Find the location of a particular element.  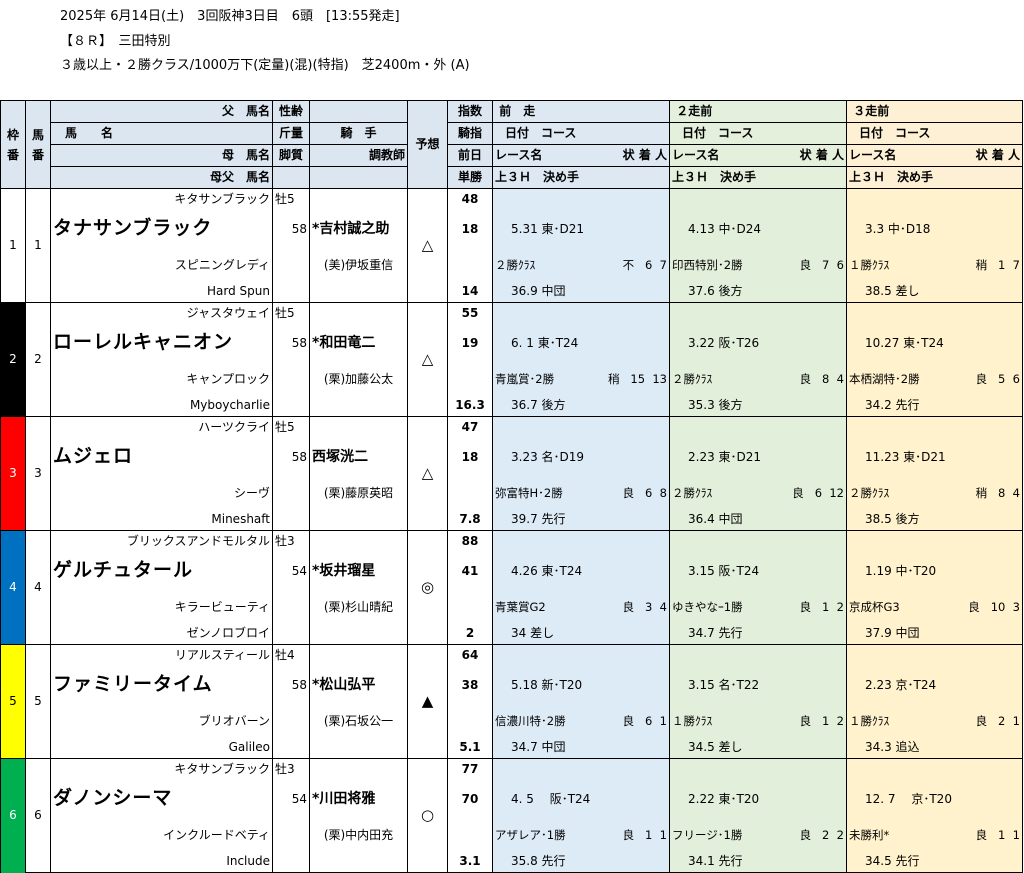

jockey-name: 西塚洸二 is located at coordinates (340, 457).